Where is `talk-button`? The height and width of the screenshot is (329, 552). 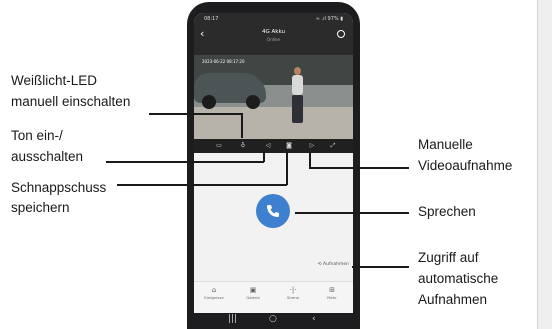
talk-button is located at coordinates (273, 211).